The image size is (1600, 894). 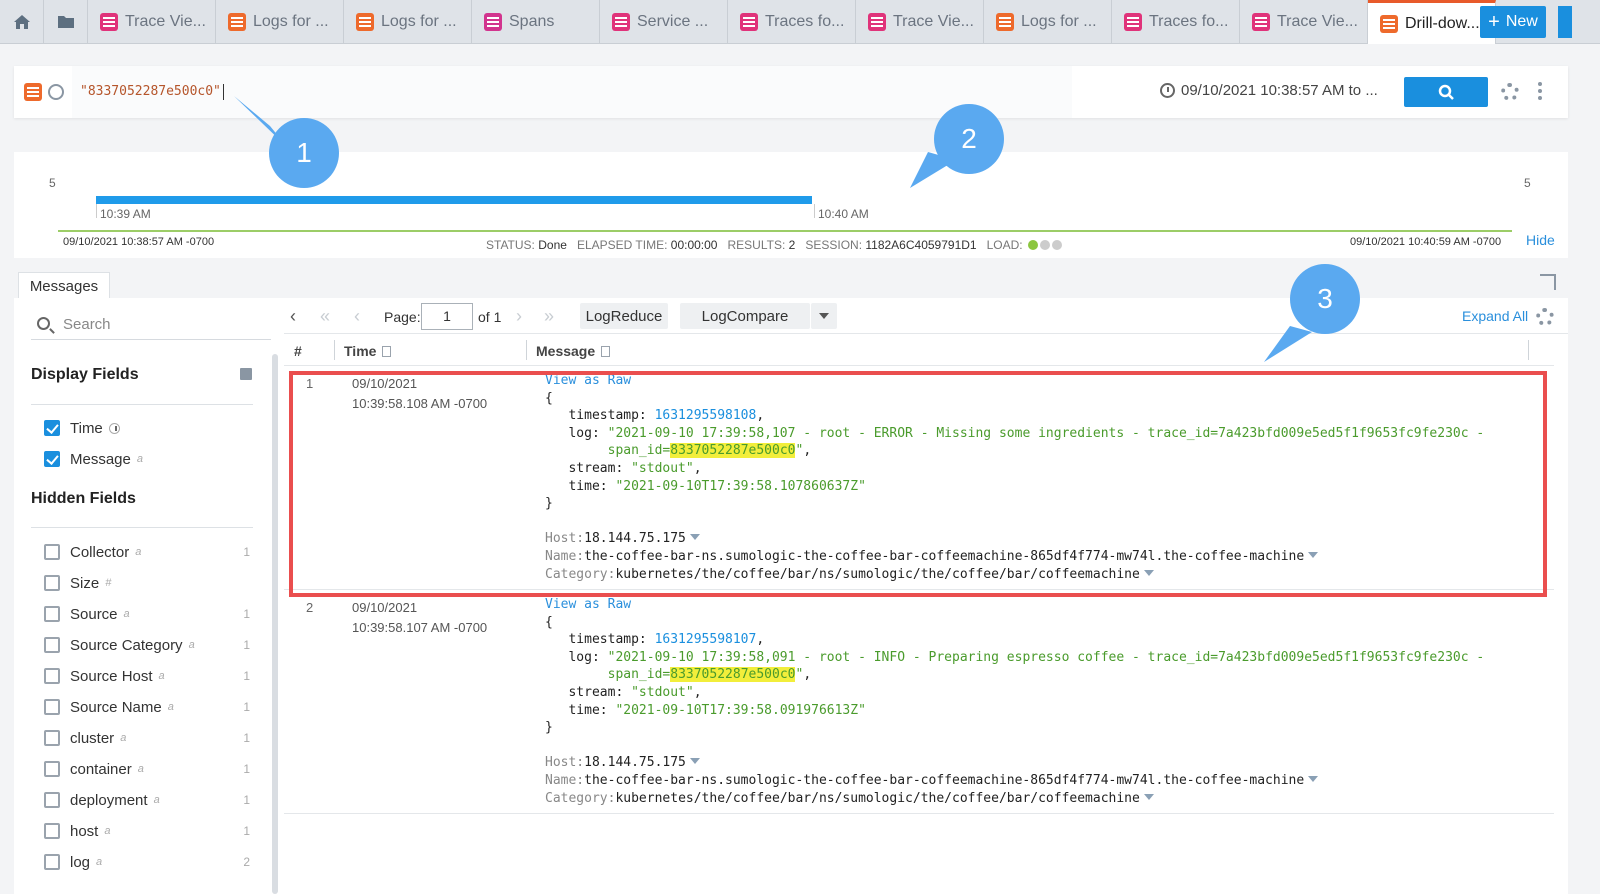 I want to click on callout-3: 3, so click(x=1325, y=299).